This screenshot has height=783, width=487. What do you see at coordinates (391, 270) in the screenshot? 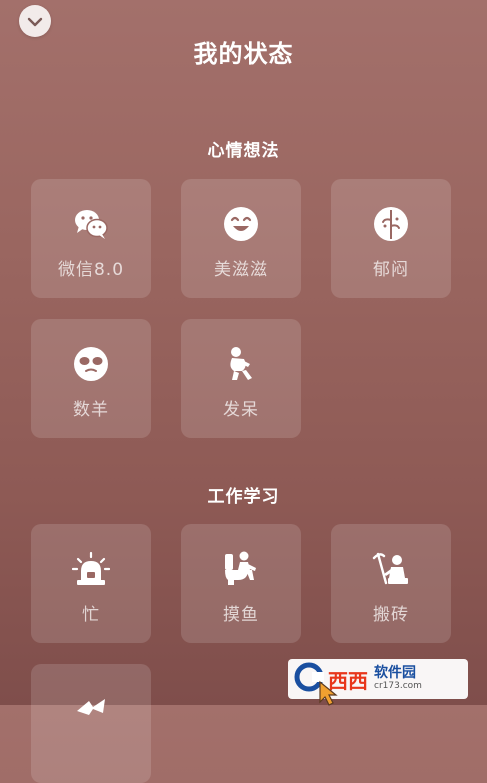
I see `status-label: 郁闷` at bounding box center [391, 270].